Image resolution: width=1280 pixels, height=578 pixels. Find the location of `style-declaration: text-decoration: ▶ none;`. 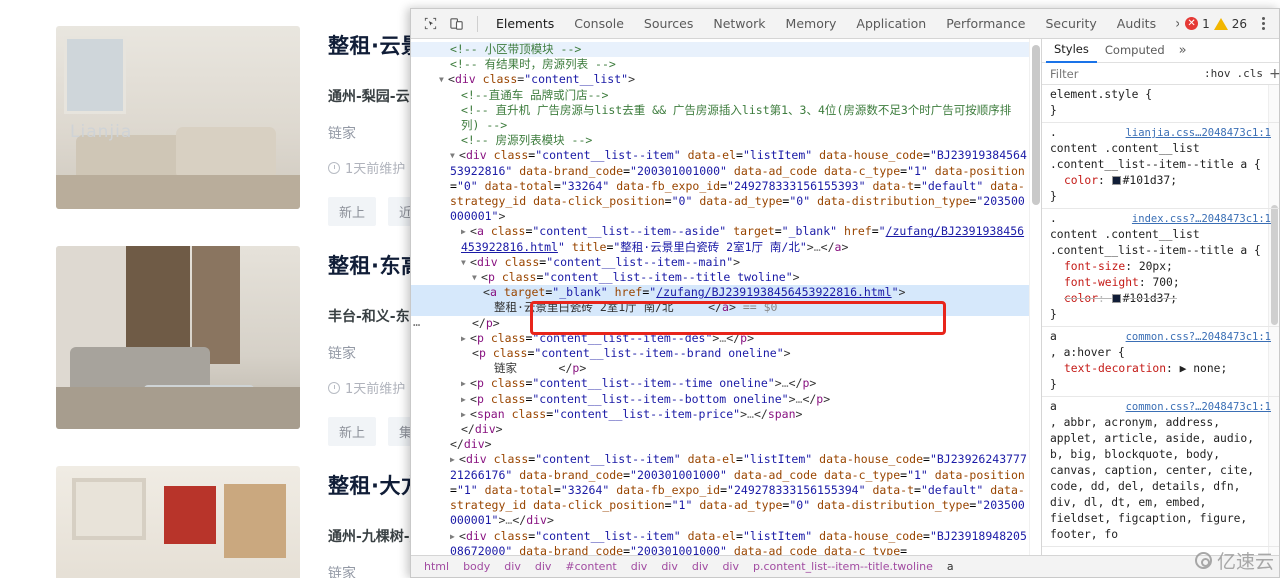

style-declaration: text-decoration: ▶ none; is located at coordinates (1160, 369).